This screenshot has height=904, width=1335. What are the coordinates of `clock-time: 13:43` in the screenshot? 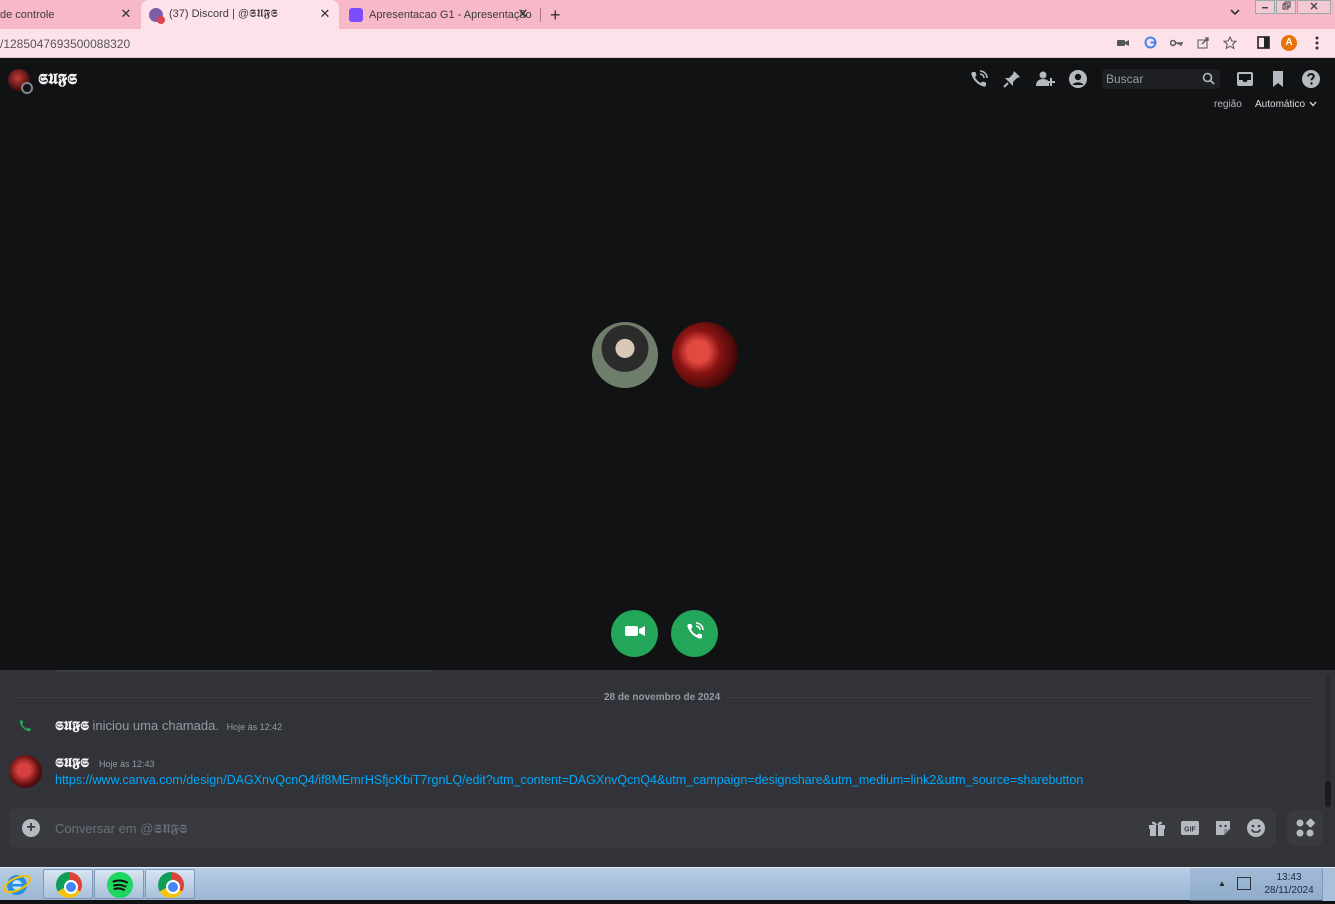 It's located at (1289, 877).